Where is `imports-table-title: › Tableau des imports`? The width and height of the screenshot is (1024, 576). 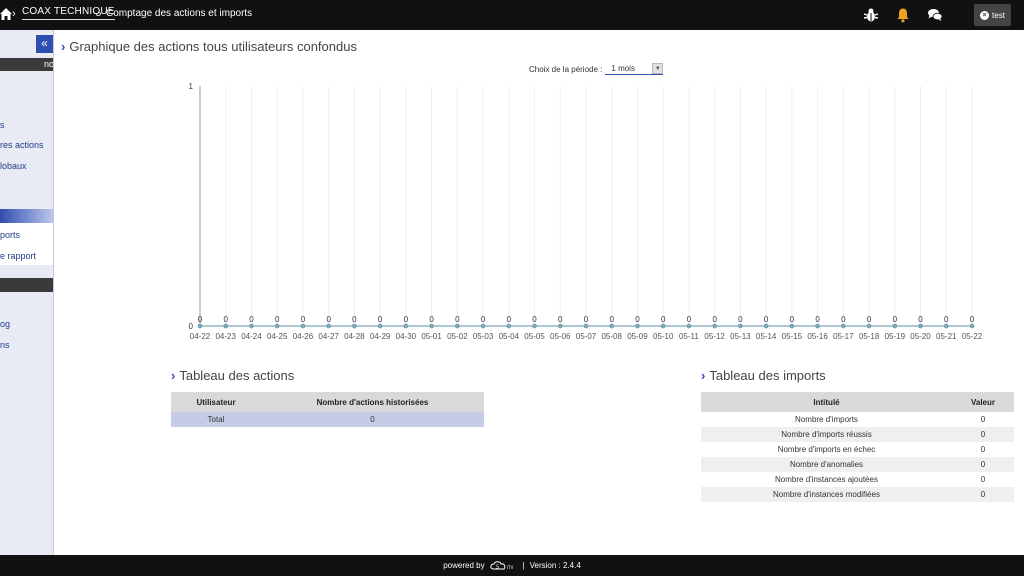
imports-table-title: › Tableau des imports is located at coordinates (763, 375).